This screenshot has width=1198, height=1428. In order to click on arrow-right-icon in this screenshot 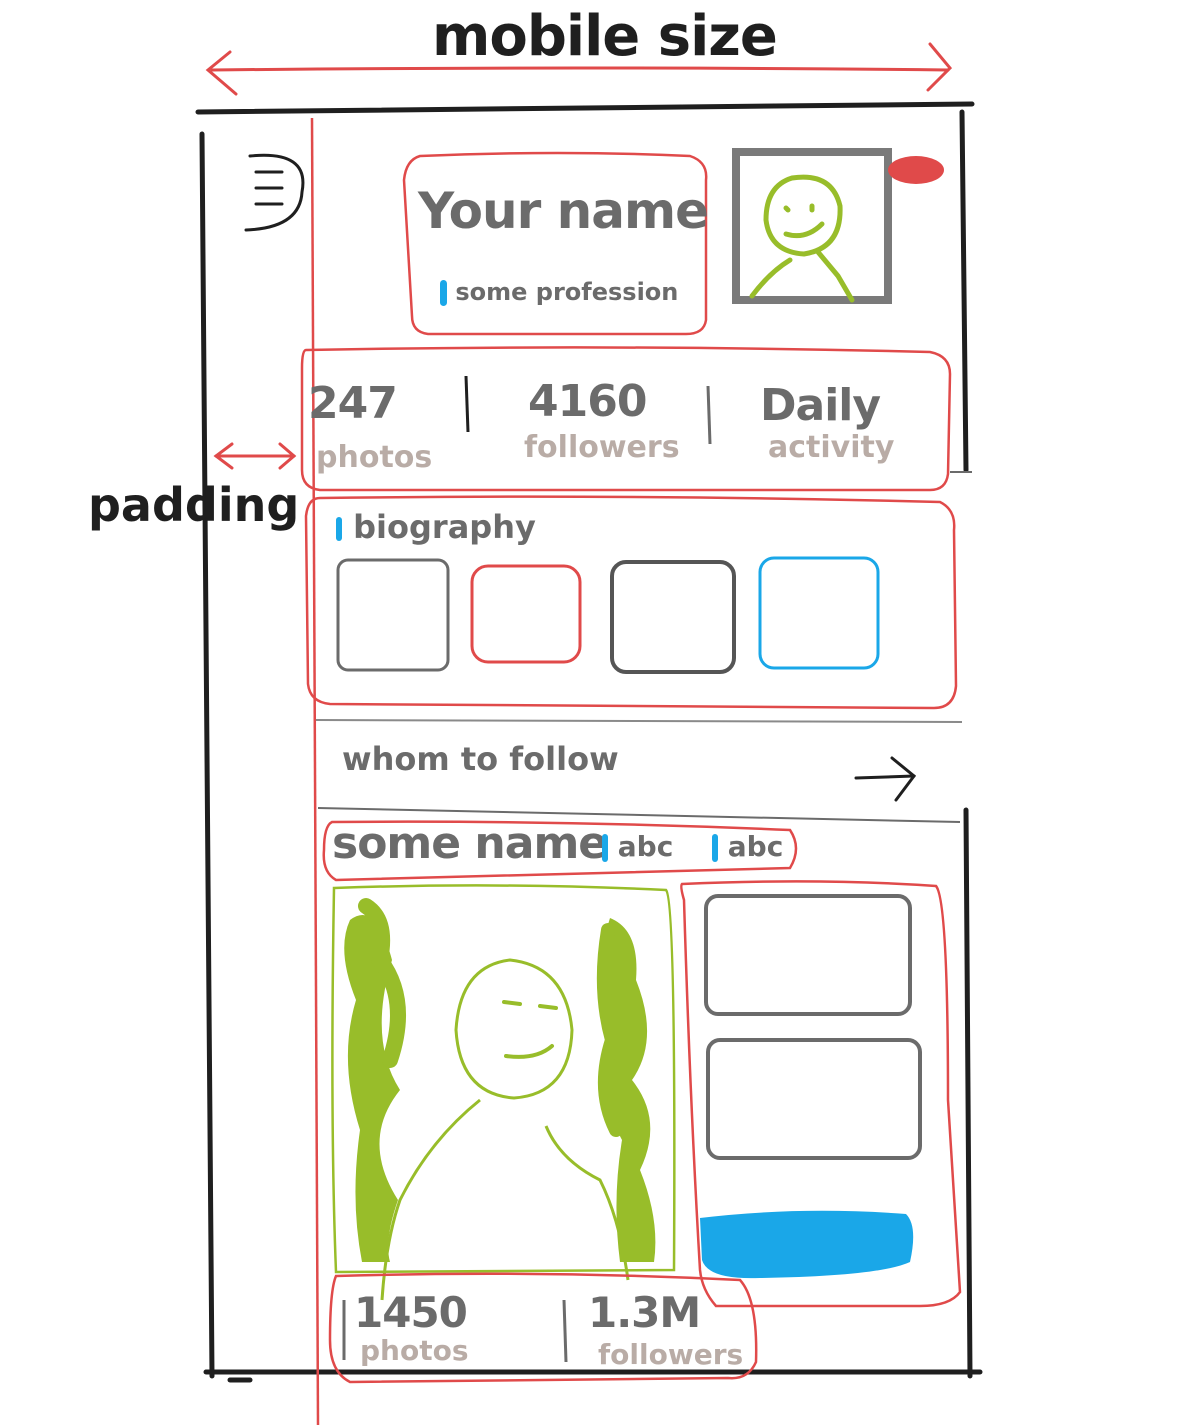, I will do `click(885, 779)`.